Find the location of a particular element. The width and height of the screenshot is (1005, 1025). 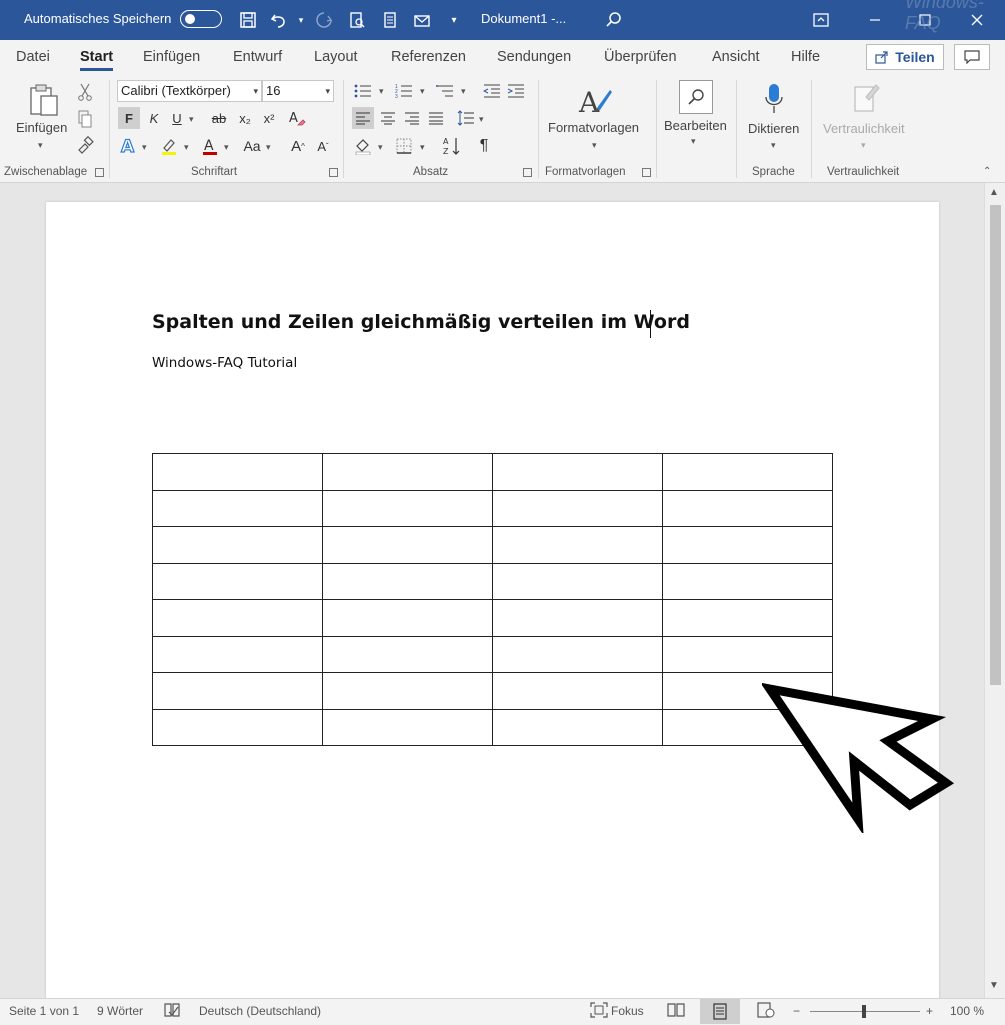

line-spacing-dropdown-icon: ▾ is located at coordinates (481, 119).